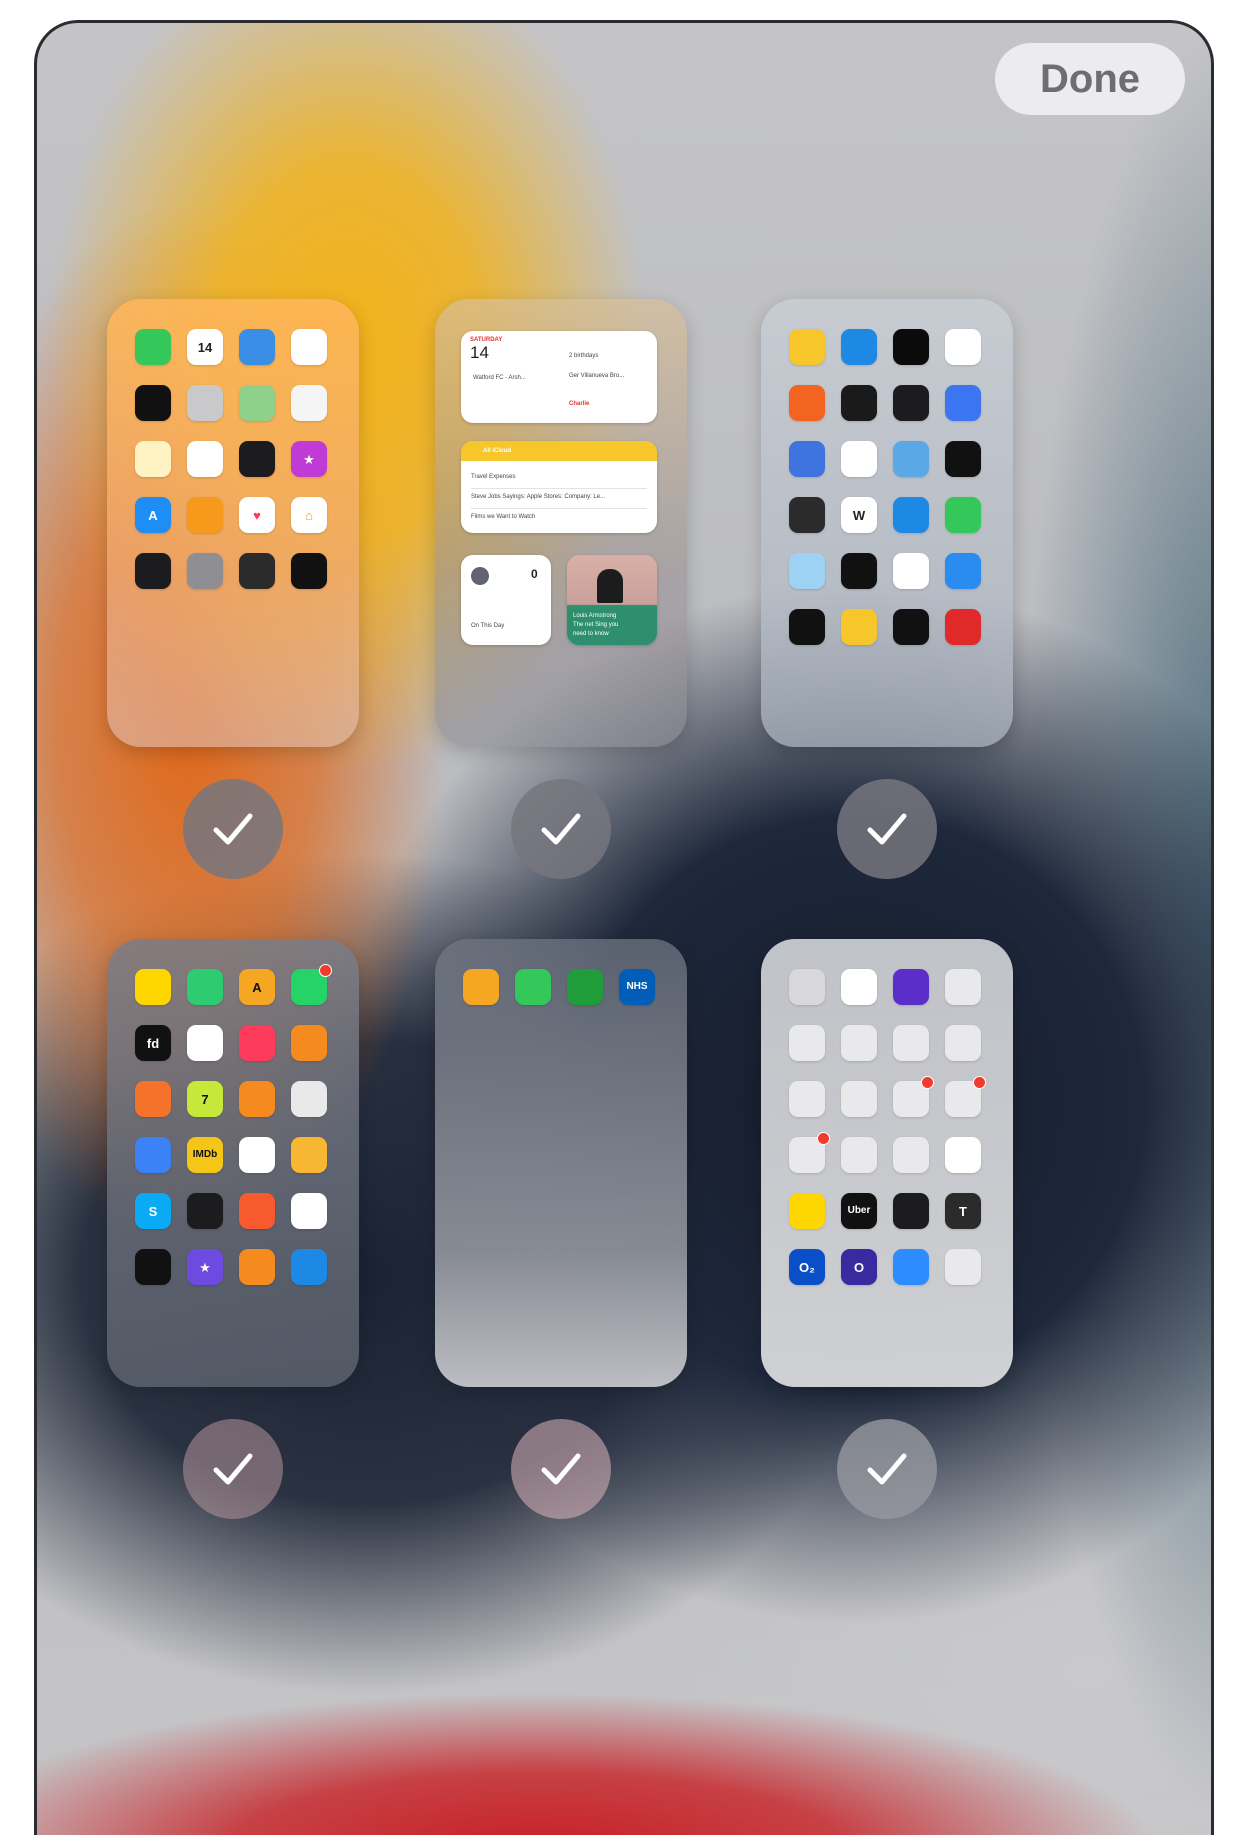 Image resolution: width=1251 pixels, height=1835 pixels. Describe the element at coordinates (205, 1267) in the screenshot. I see `imovie-star-icon: ★` at that location.